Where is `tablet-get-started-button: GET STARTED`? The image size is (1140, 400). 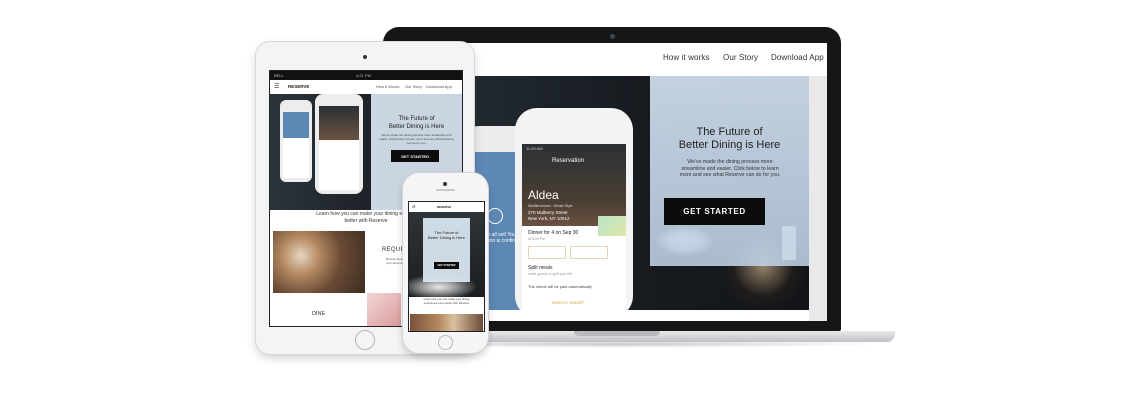 tablet-get-started-button: GET STARTED is located at coordinates (415, 156).